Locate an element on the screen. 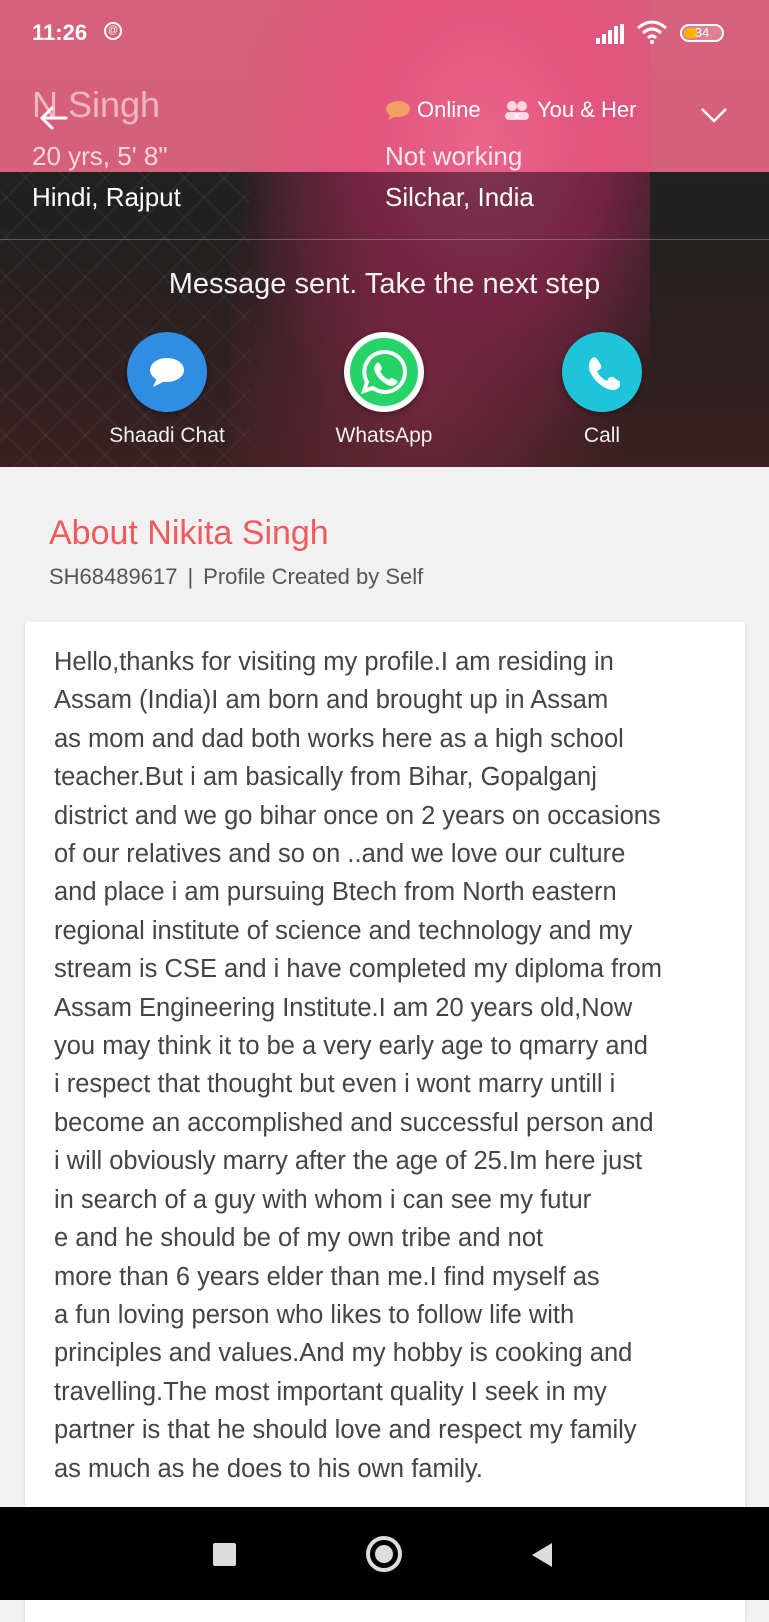  whatsapp-icon is located at coordinates (384, 372).